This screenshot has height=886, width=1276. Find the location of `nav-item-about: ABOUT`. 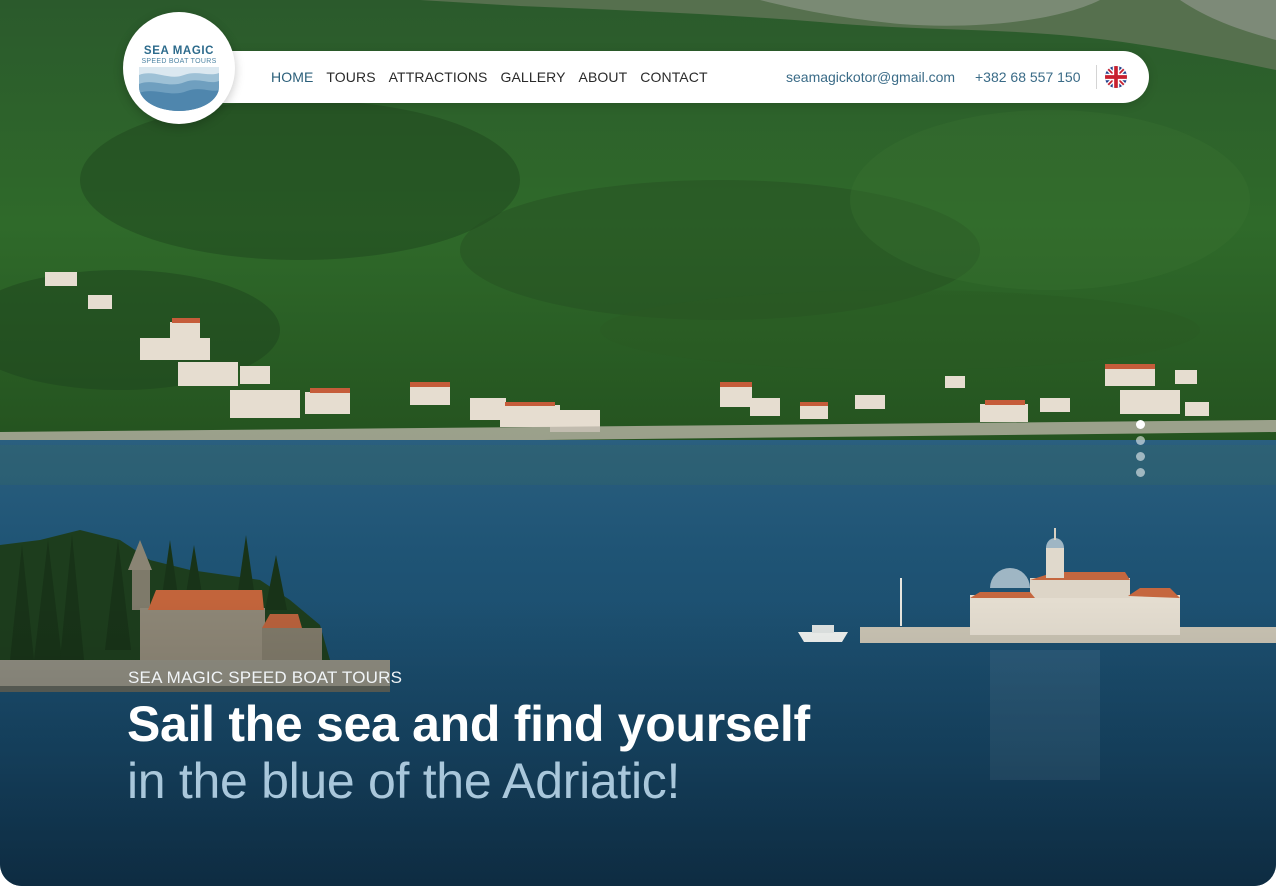

nav-item-about: ABOUT is located at coordinates (603, 77).